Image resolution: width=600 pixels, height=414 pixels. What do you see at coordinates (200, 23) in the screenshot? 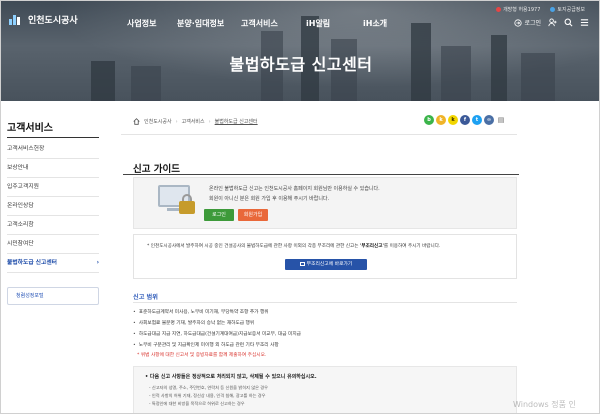
I see `nav-item-sales: 분양·임대정보` at bounding box center [200, 23].